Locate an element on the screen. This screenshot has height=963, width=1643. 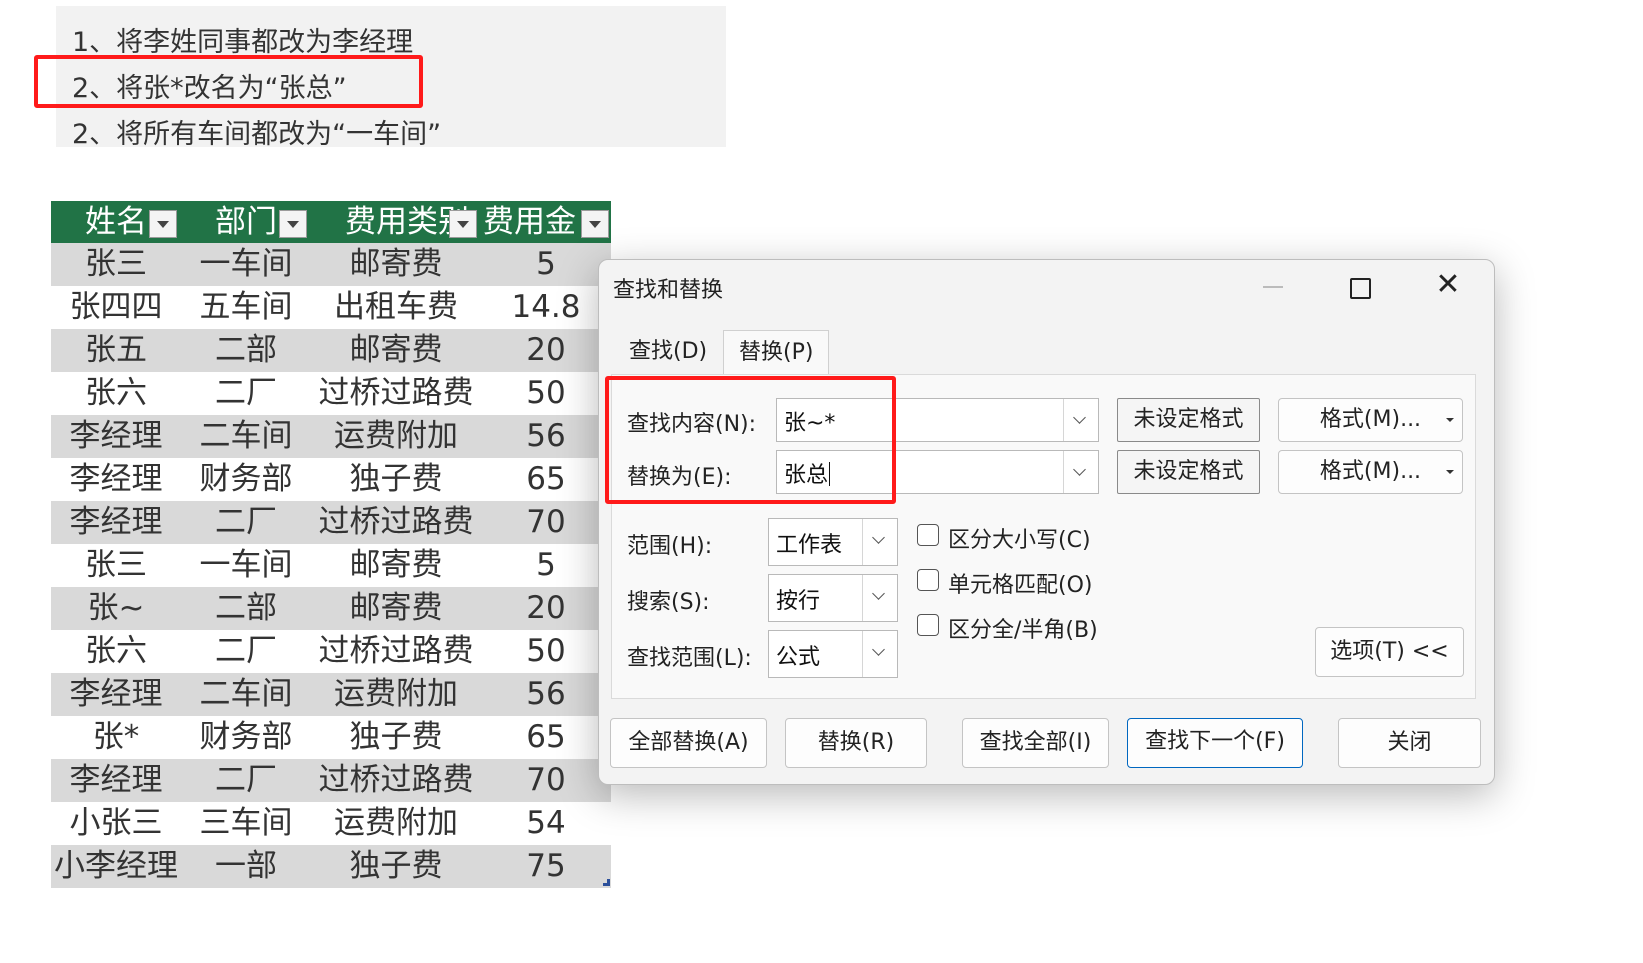
find-all-button: 查找全部(I) is located at coordinates (1035, 743).